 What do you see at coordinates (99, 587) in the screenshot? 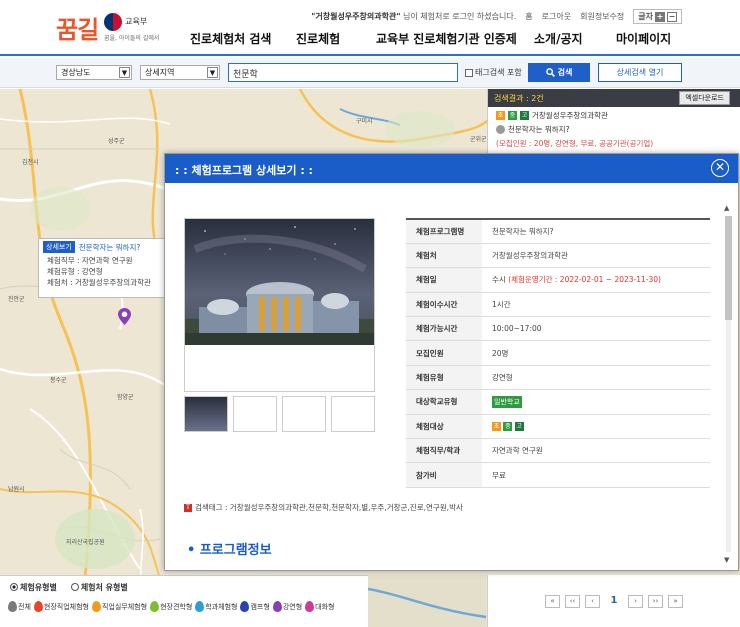
I see `radio-by-place-type: 체험처 유형별` at bounding box center [99, 587].